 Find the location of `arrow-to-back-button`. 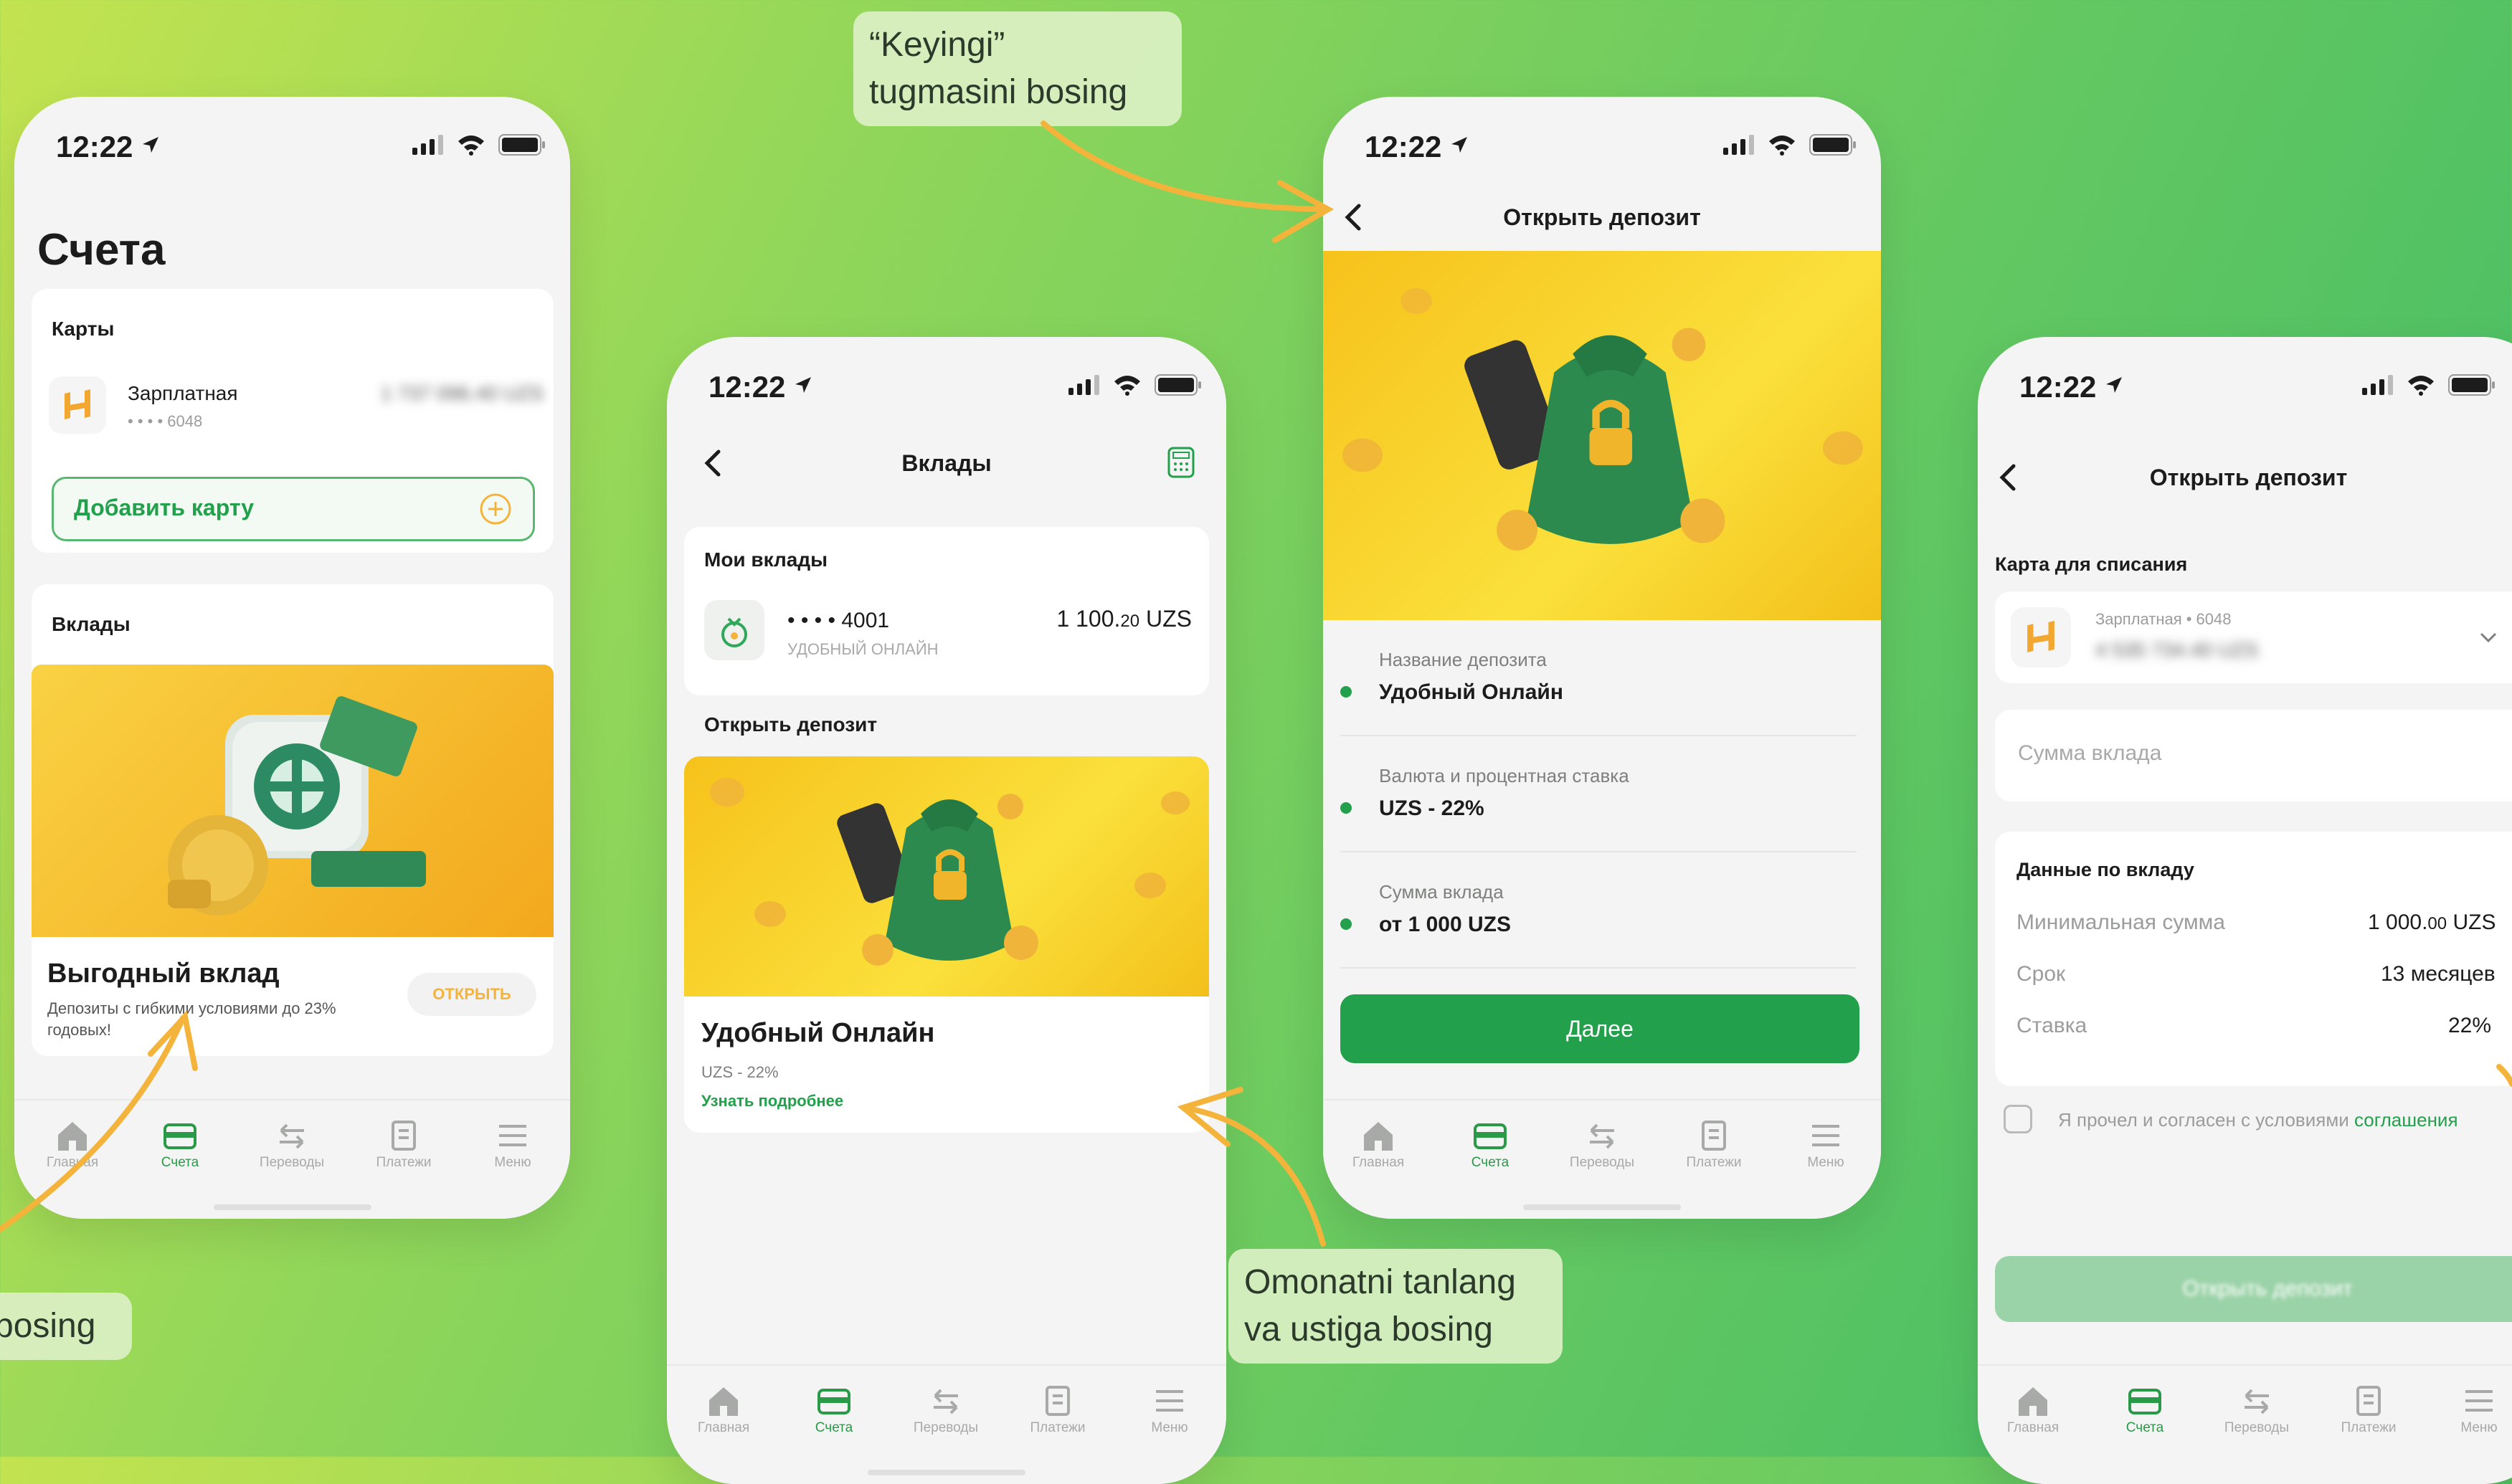

arrow-to-back-button is located at coordinates (1185, 166).